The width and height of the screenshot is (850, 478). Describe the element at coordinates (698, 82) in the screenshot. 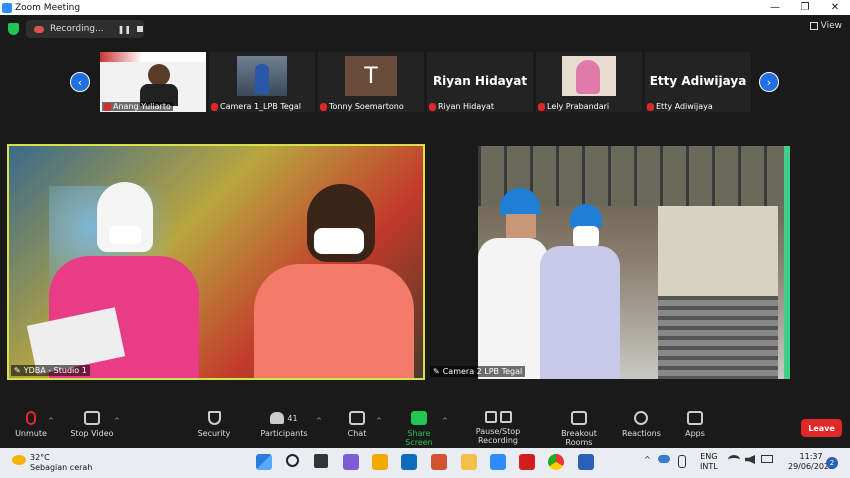

I see `participant-thumb: Etty Adiwijaya Etty Adiwijaya` at that location.